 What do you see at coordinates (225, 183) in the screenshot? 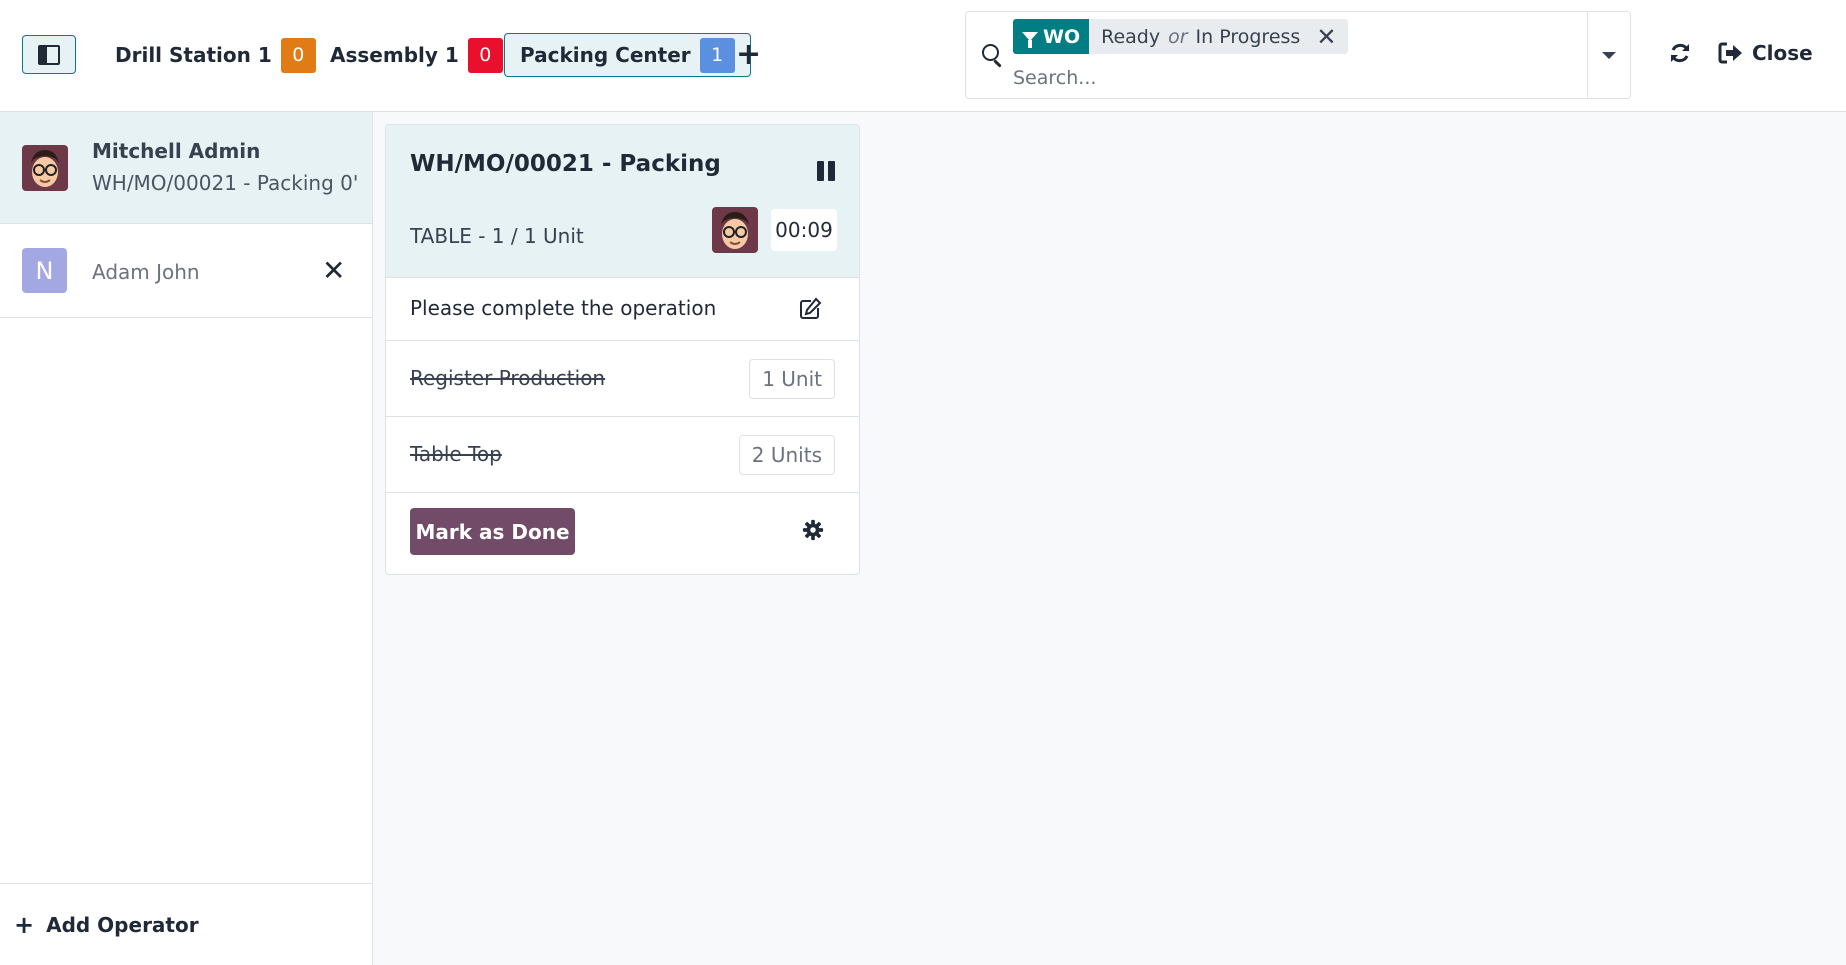
I see `operator-current-workorder: WH/MO/00021 - Packing 0'` at bounding box center [225, 183].